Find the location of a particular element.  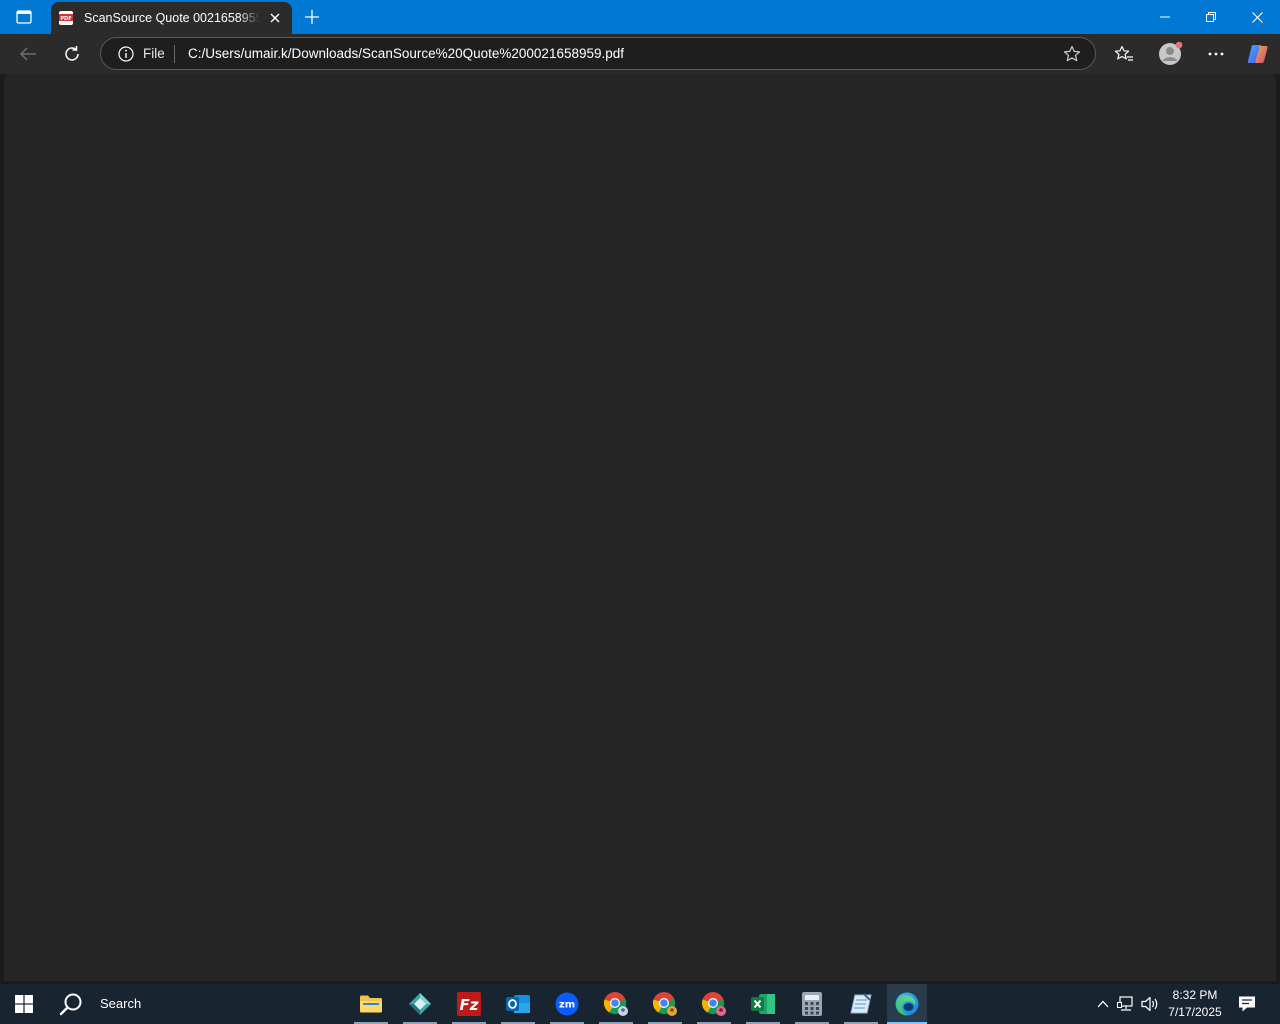

outlook-icon is located at coordinates (518, 1004).